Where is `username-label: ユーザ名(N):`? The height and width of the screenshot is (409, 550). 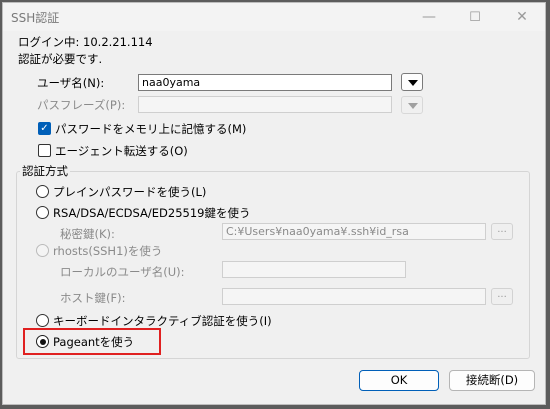
username-label: ユーザ名(N): is located at coordinates (71, 83).